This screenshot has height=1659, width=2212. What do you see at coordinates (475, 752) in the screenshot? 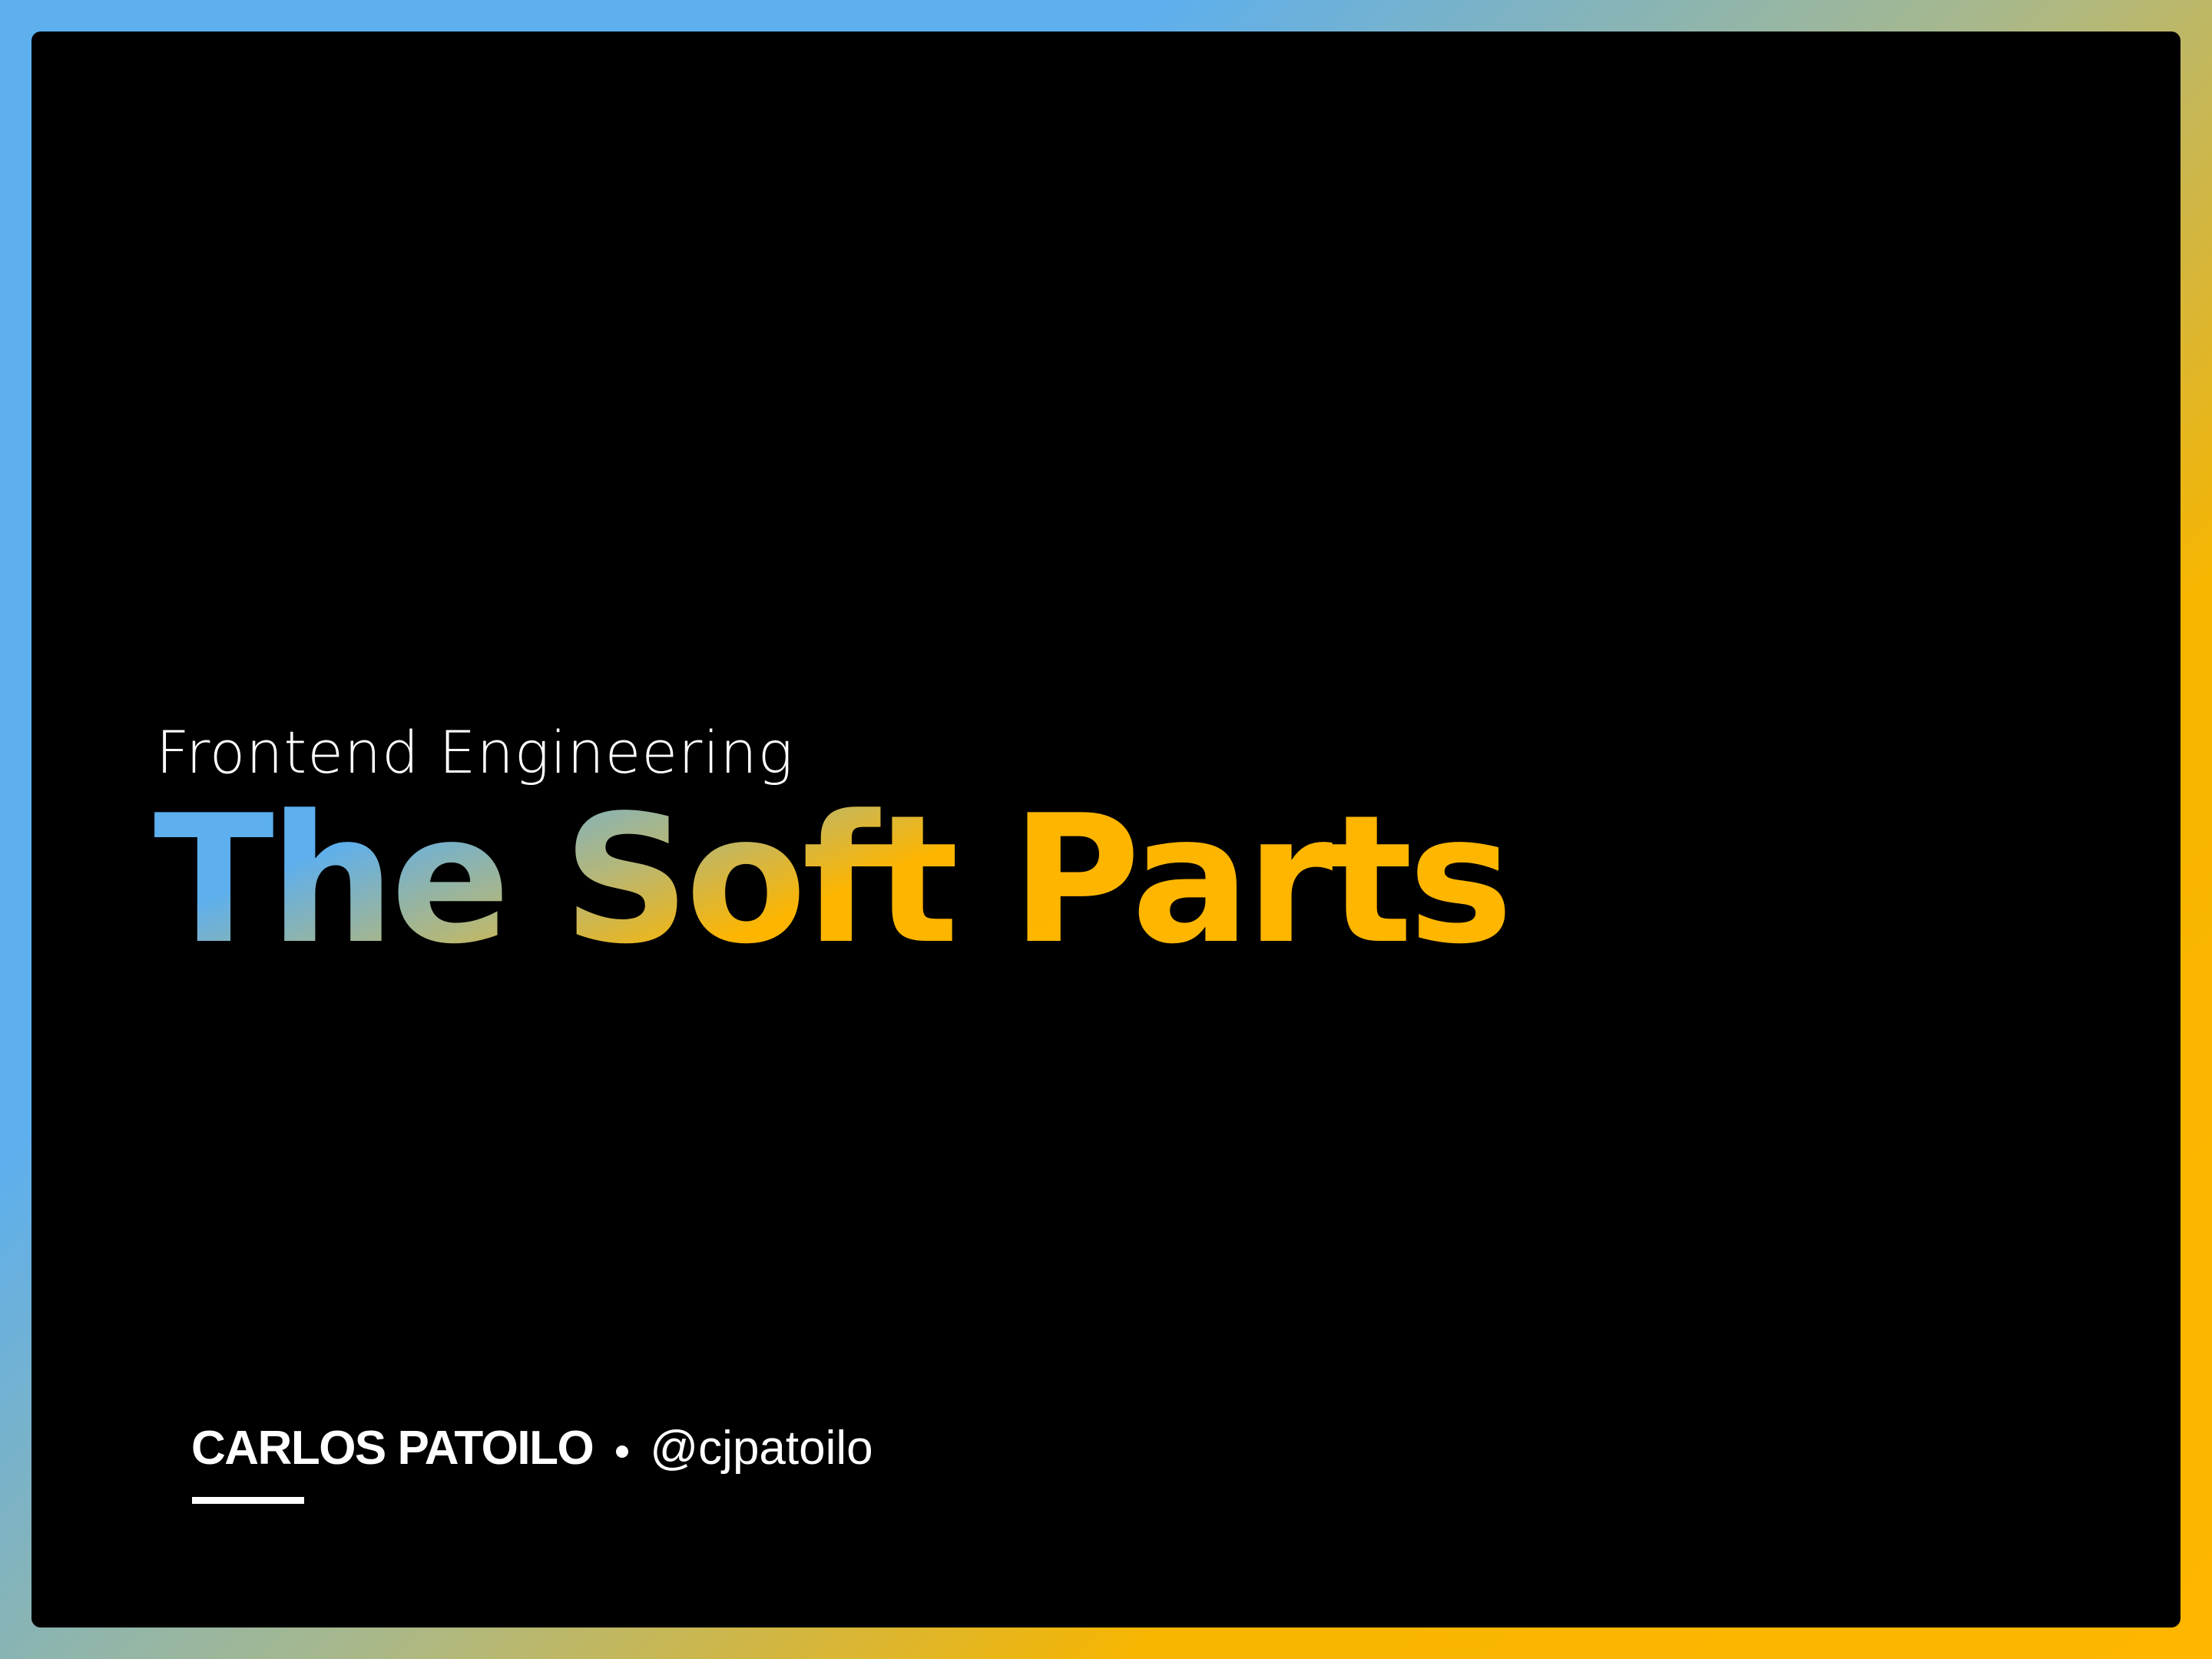
I see `slide-subtitle: Frontend Engineering` at bounding box center [475, 752].